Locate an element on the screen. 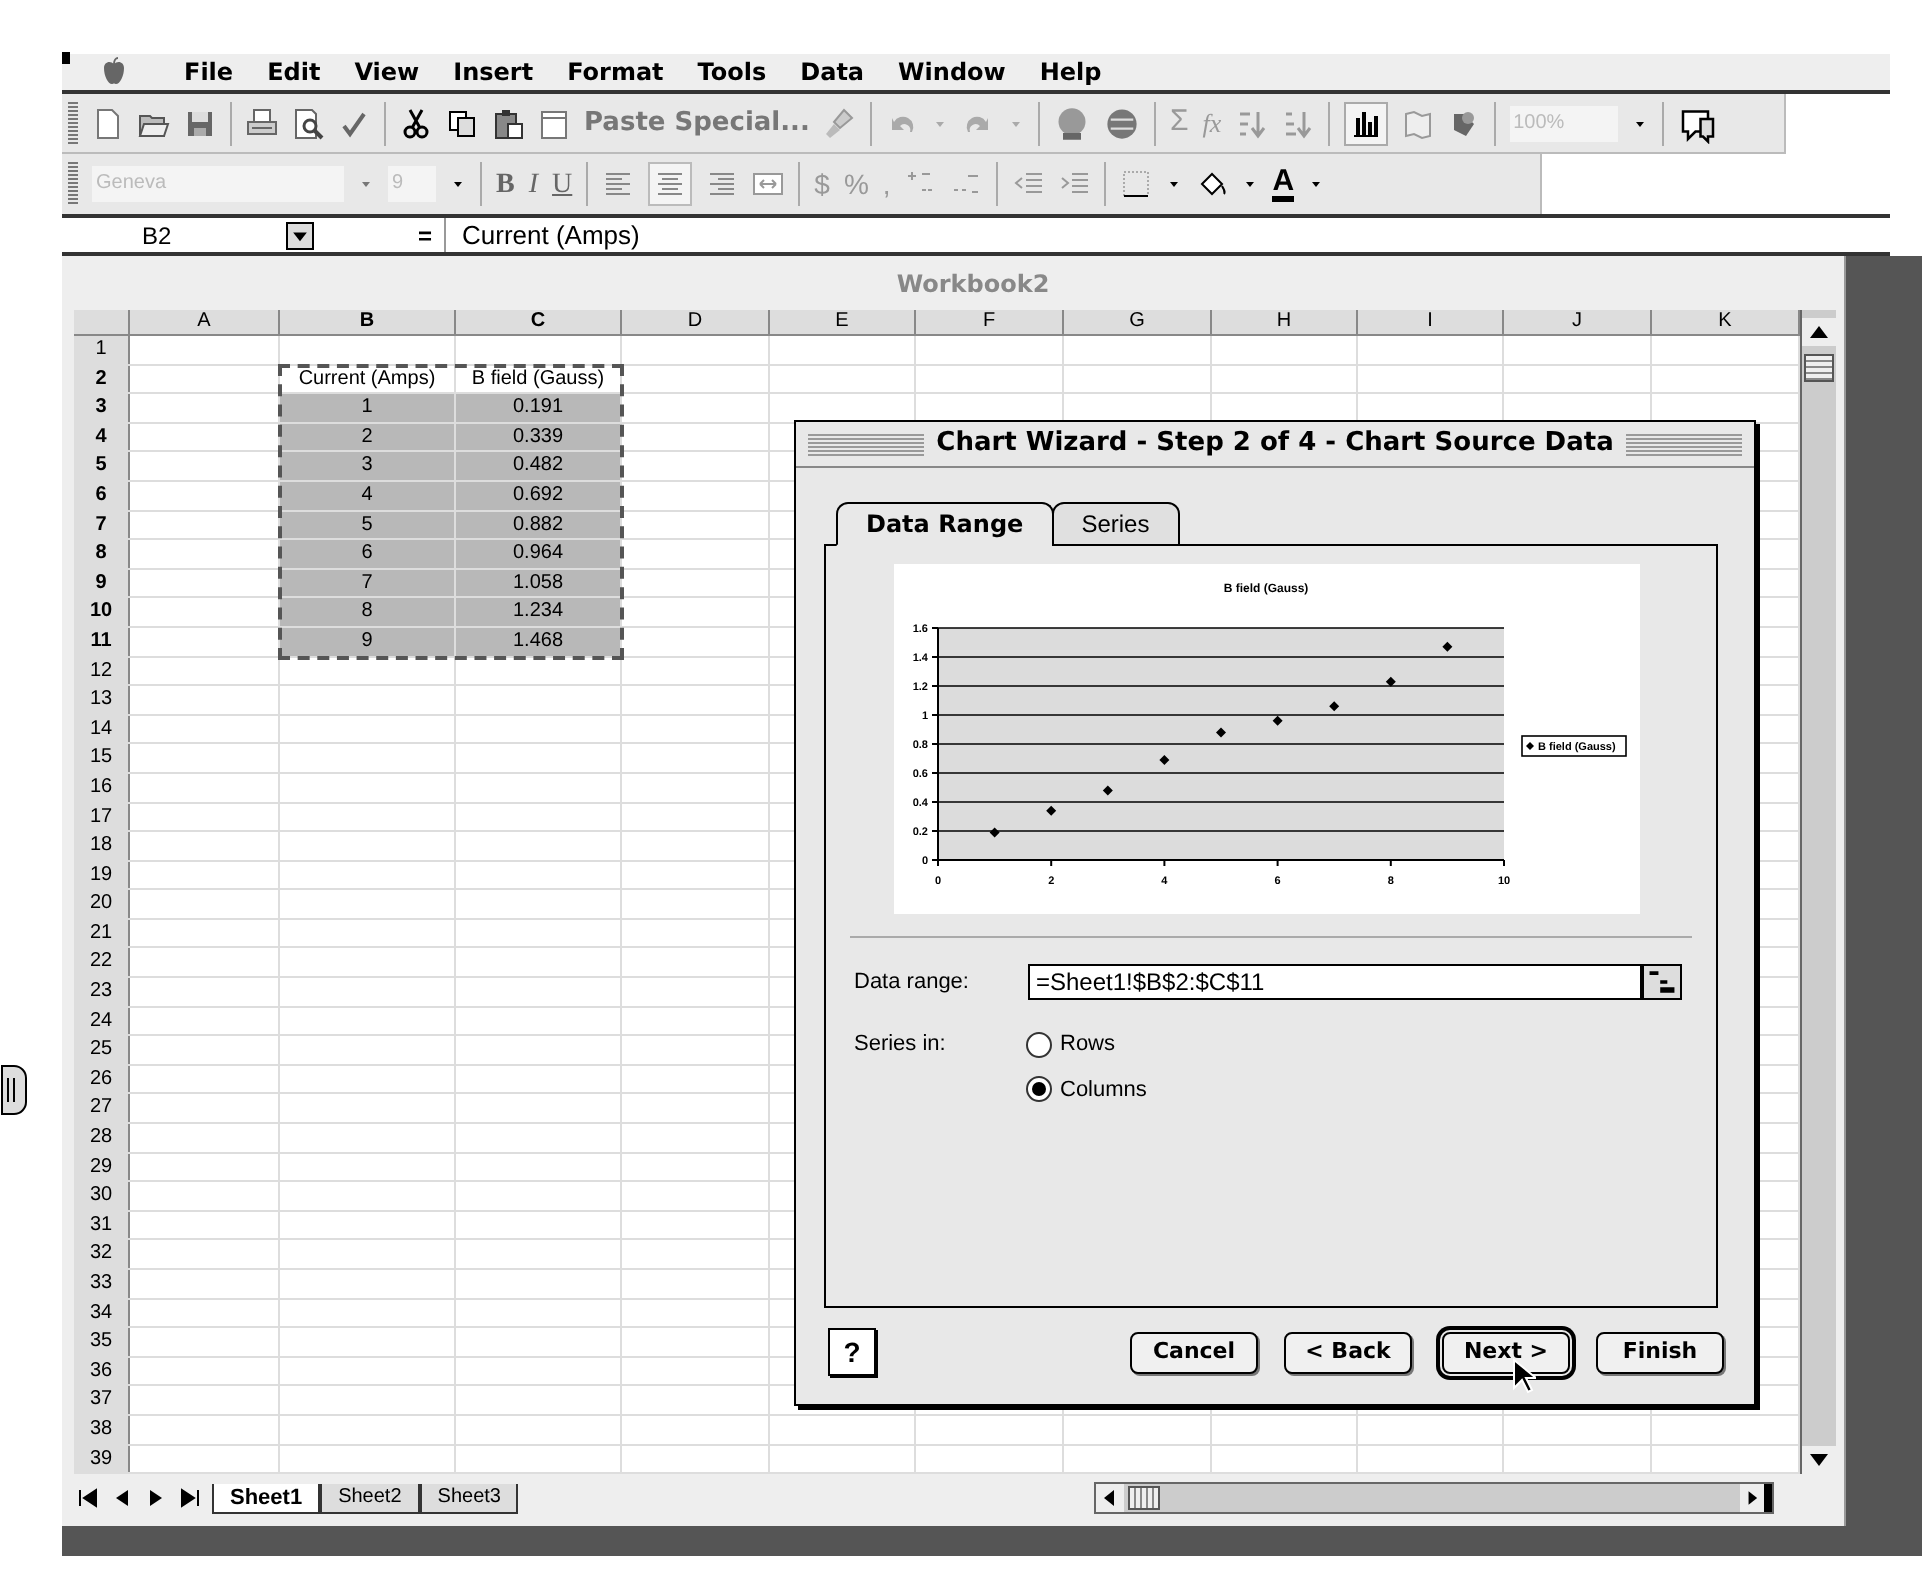  first-sheet-icon is located at coordinates (88, 1498).